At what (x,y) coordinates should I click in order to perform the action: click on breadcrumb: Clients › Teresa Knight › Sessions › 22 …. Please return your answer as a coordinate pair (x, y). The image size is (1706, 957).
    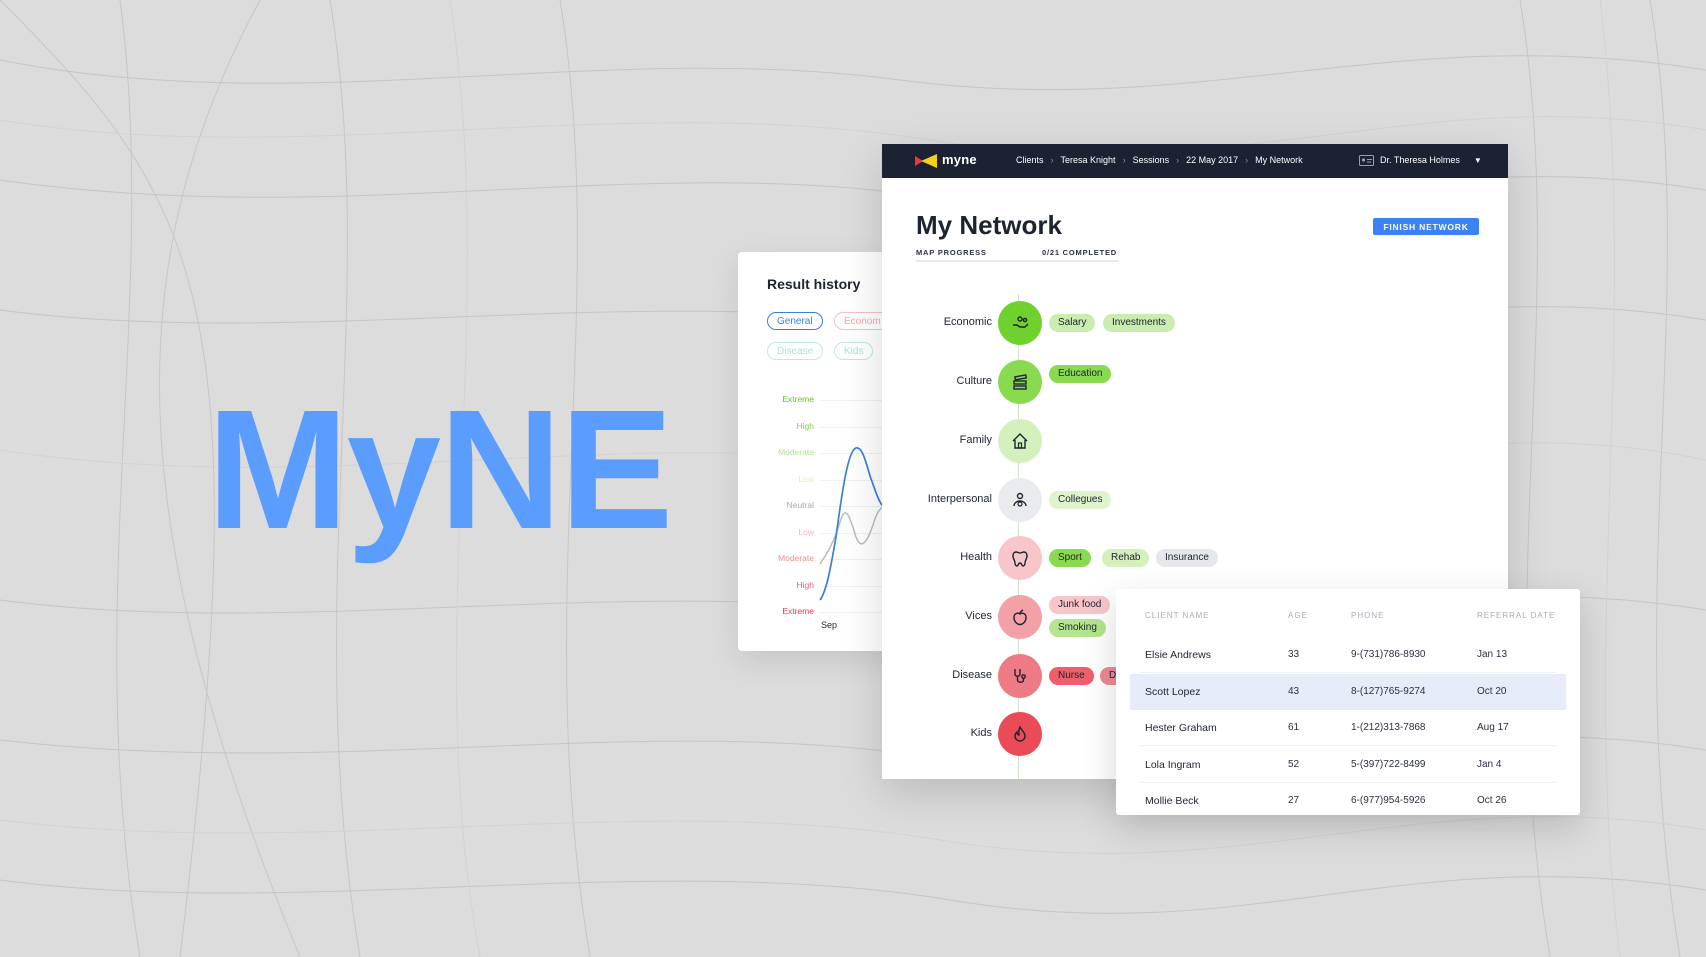
    Looking at the image, I should click on (1159, 160).